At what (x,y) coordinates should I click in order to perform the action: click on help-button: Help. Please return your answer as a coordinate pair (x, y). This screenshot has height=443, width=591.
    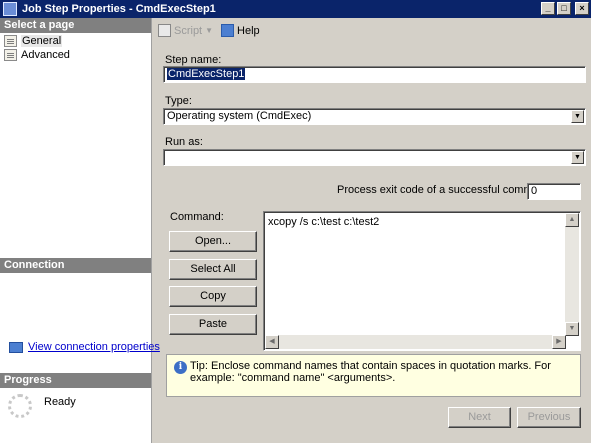
    Looking at the image, I should click on (240, 31).